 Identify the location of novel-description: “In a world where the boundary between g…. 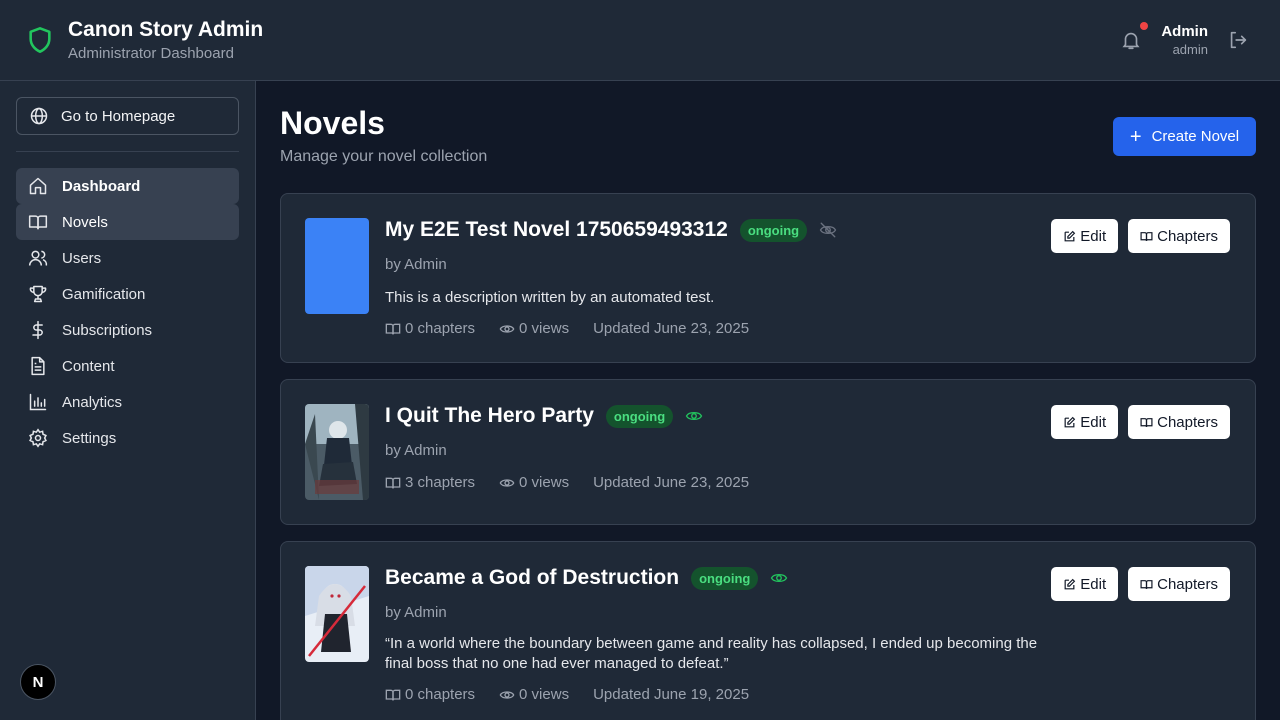
(711, 653).